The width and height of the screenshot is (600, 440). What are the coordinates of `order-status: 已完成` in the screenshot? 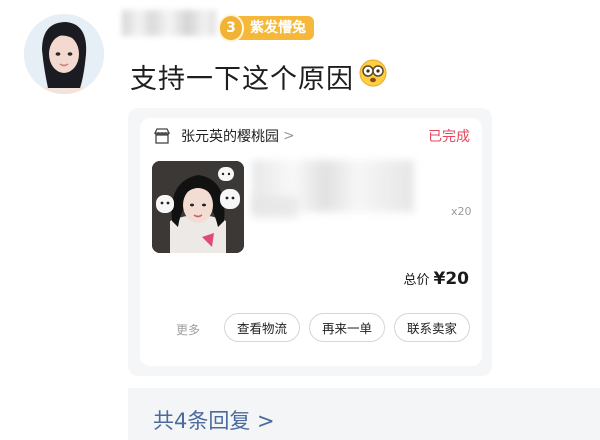 It's located at (449, 137).